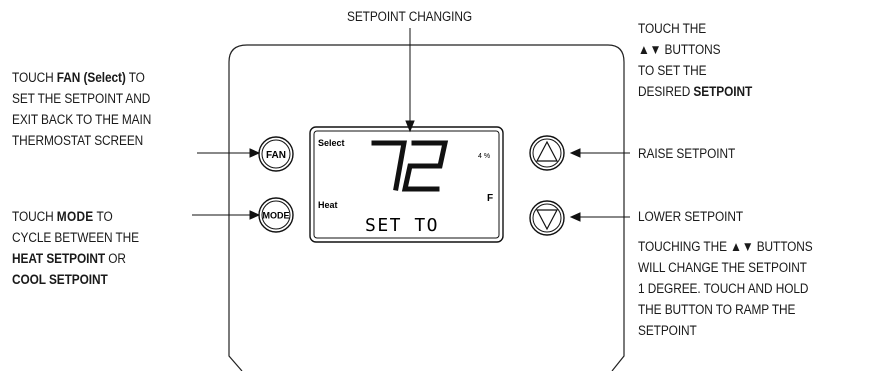 The width and height of the screenshot is (888, 371). What do you see at coordinates (62, 216) in the screenshot?
I see `mode-description-line-1: TOUCH MODE TO` at bounding box center [62, 216].